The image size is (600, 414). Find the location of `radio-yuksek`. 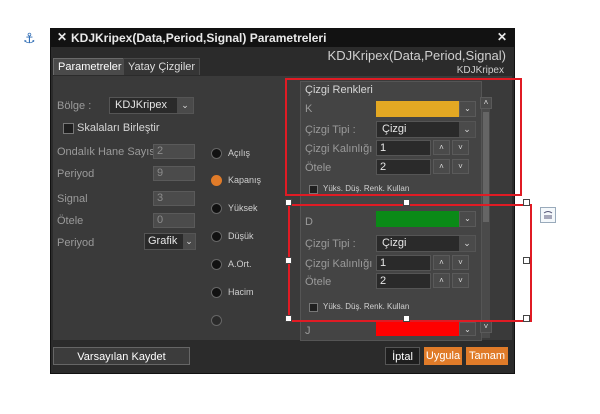

radio-yuksek is located at coordinates (216, 208).